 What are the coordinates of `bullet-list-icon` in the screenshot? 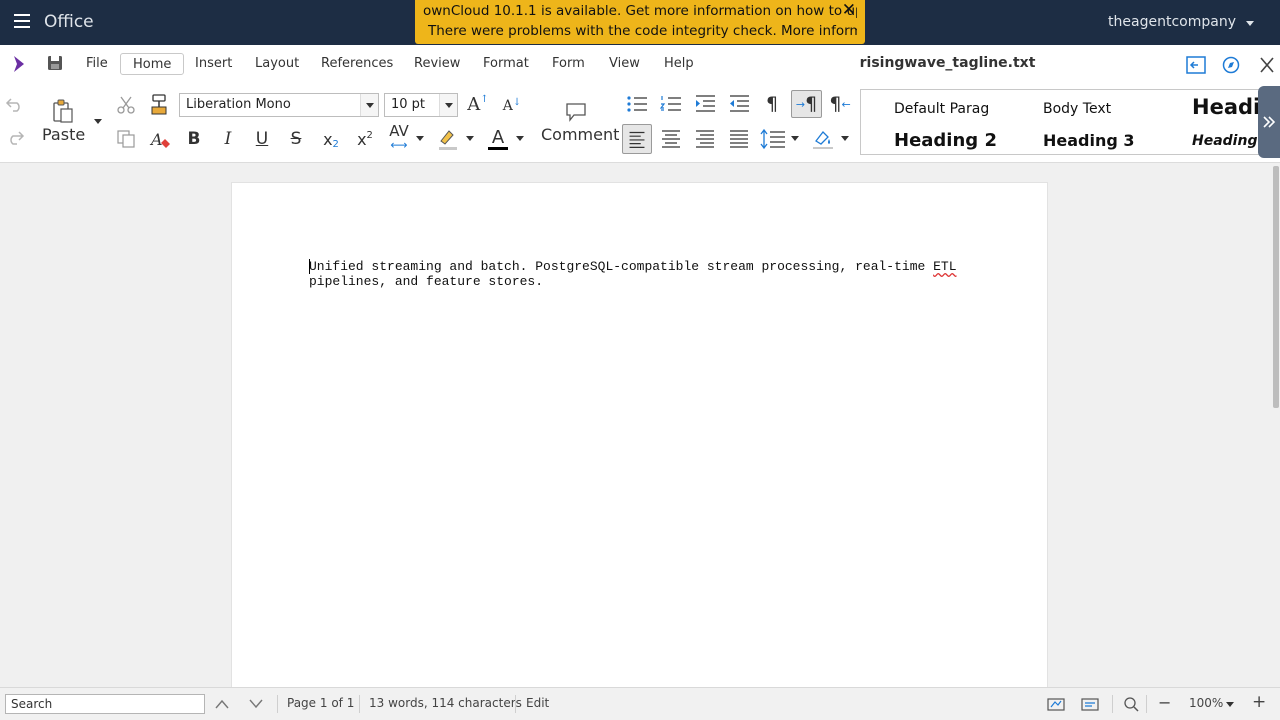 It's located at (637, 104).